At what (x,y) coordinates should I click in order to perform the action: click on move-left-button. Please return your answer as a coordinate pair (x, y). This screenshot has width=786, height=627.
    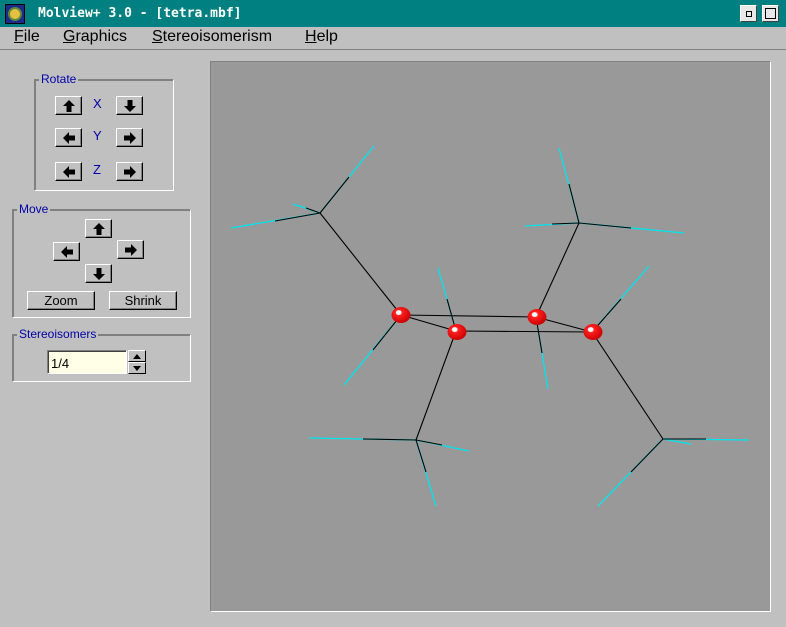
    Looking at the image, I should click on (66, 251).